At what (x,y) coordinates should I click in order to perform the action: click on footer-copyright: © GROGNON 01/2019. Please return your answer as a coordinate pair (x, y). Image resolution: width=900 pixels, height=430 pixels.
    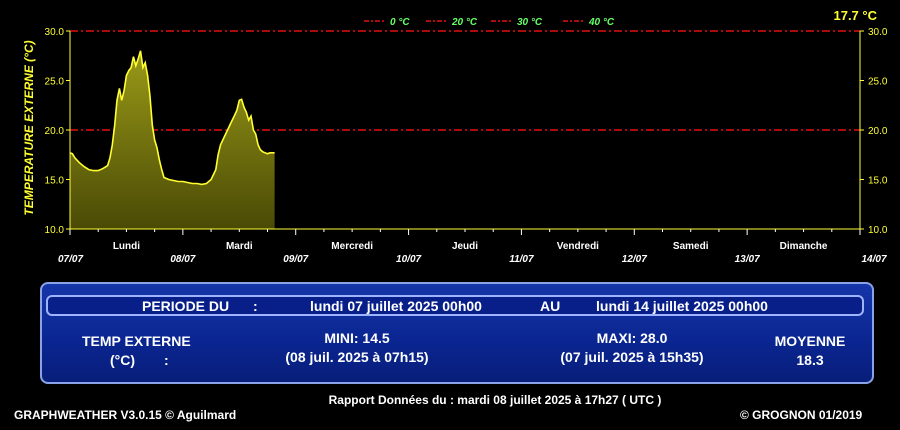
    Looking at the image, I should click on (801, 415).